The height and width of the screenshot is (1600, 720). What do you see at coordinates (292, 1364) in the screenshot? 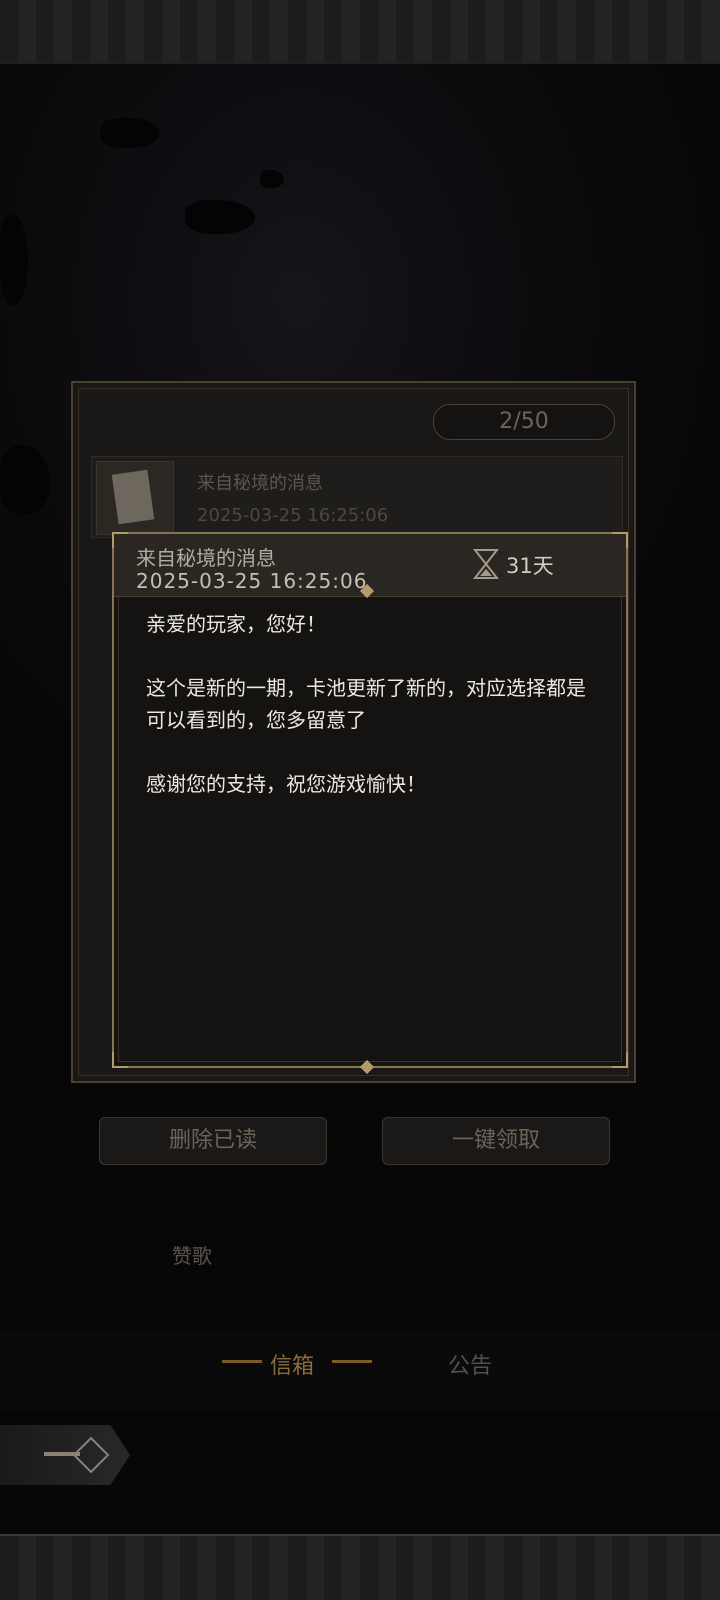
I see `tab-mailbox: 信箱` at bounding box center [292, 1364].